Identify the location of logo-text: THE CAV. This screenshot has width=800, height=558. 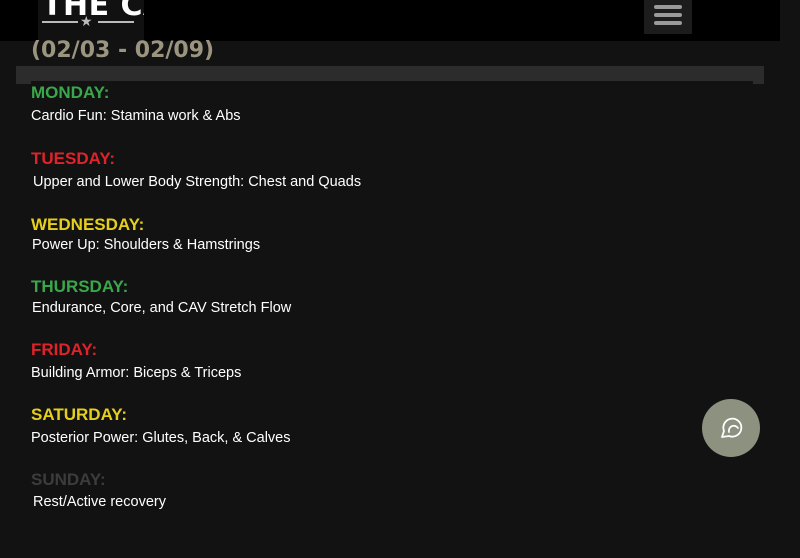
(93, 11).